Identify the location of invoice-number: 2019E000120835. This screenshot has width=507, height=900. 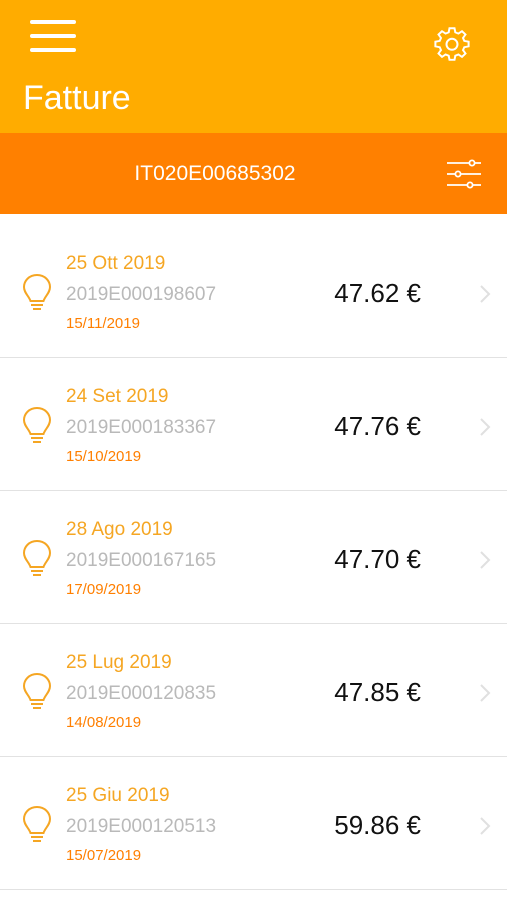
(141, 693).